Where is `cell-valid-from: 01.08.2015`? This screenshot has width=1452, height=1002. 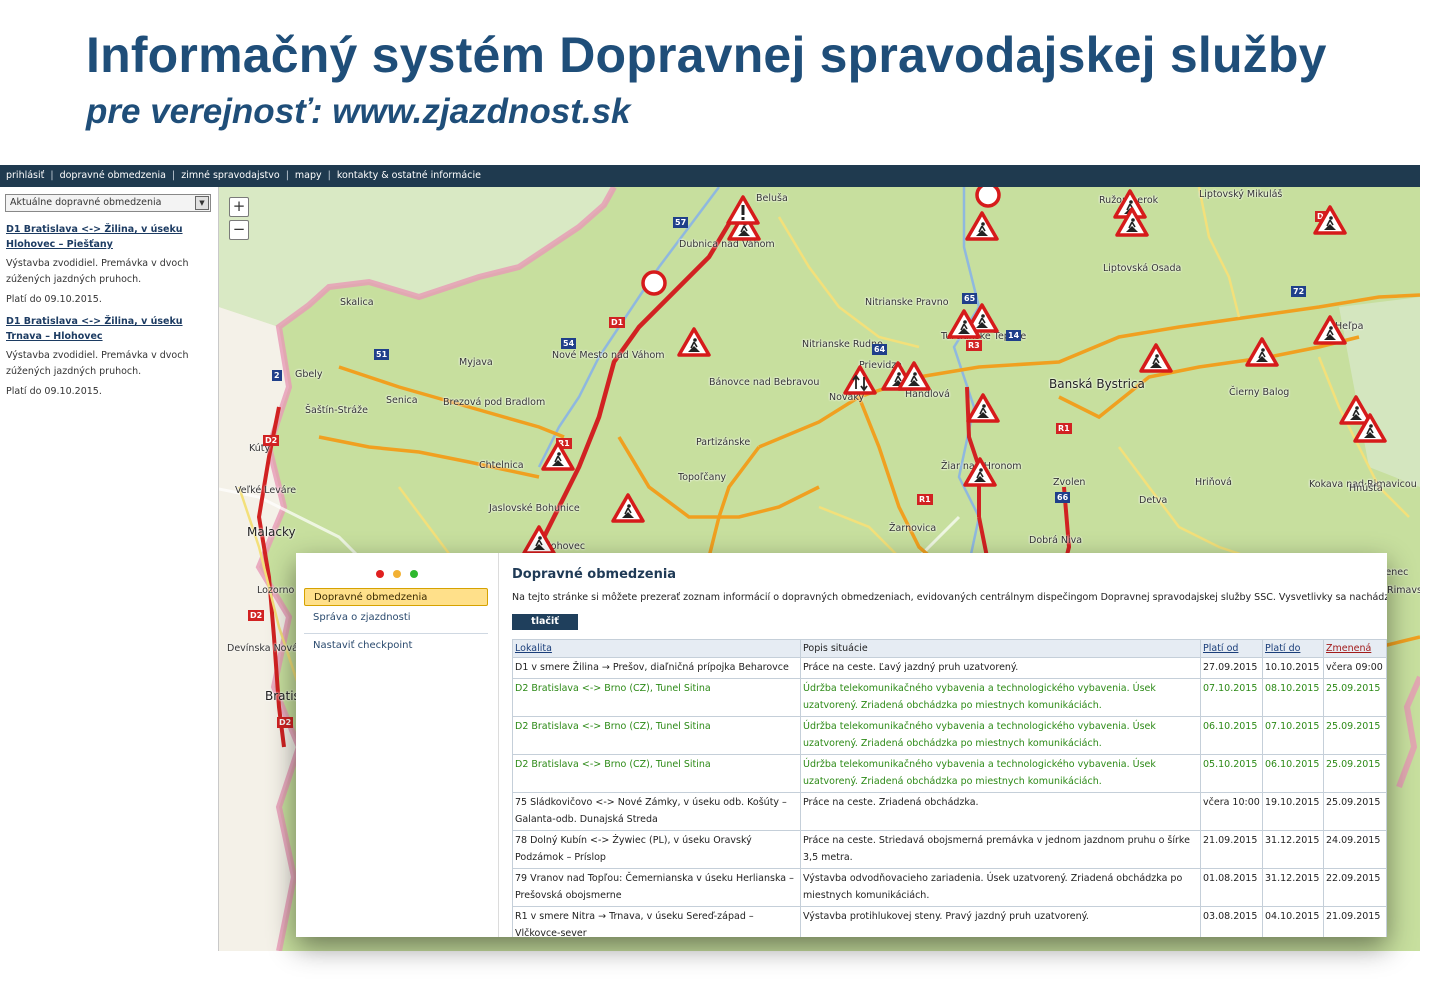 cell-valid-from: 01.08.2015 is located at coordinates (1231, 887).